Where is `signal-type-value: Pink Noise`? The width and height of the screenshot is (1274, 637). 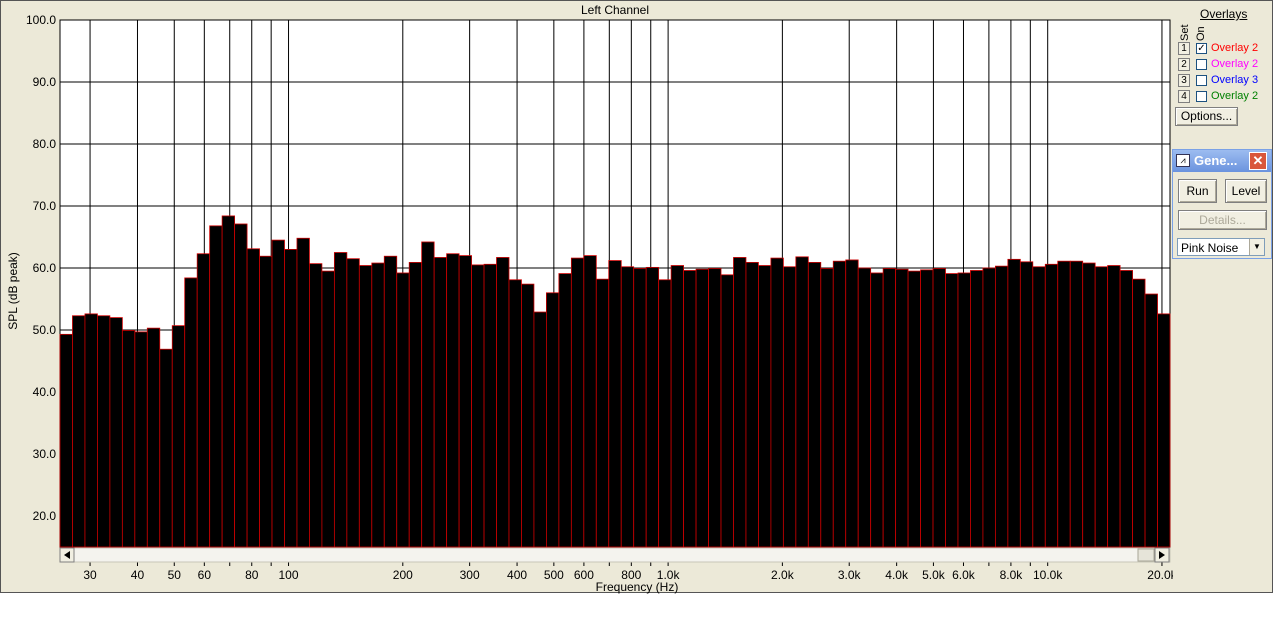
signal-type-value: Pink Noise is located at coordinates (1210, 248).